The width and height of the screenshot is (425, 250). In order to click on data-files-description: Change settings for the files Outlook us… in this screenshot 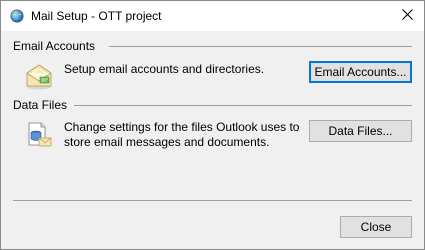, I will do `click(182, 134)`.